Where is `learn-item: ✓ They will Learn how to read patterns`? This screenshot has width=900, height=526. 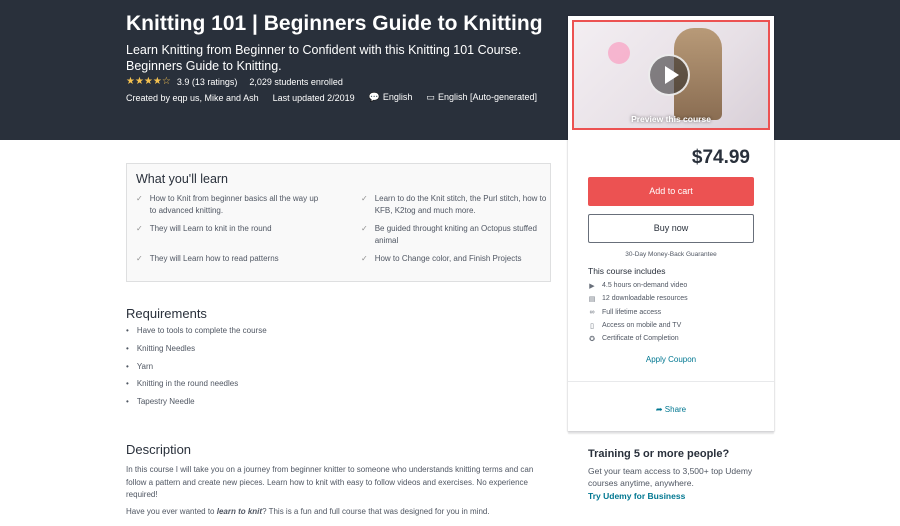 learn-item: ✓ They will Learn how to read patterns is located at coordinates (231, 259).